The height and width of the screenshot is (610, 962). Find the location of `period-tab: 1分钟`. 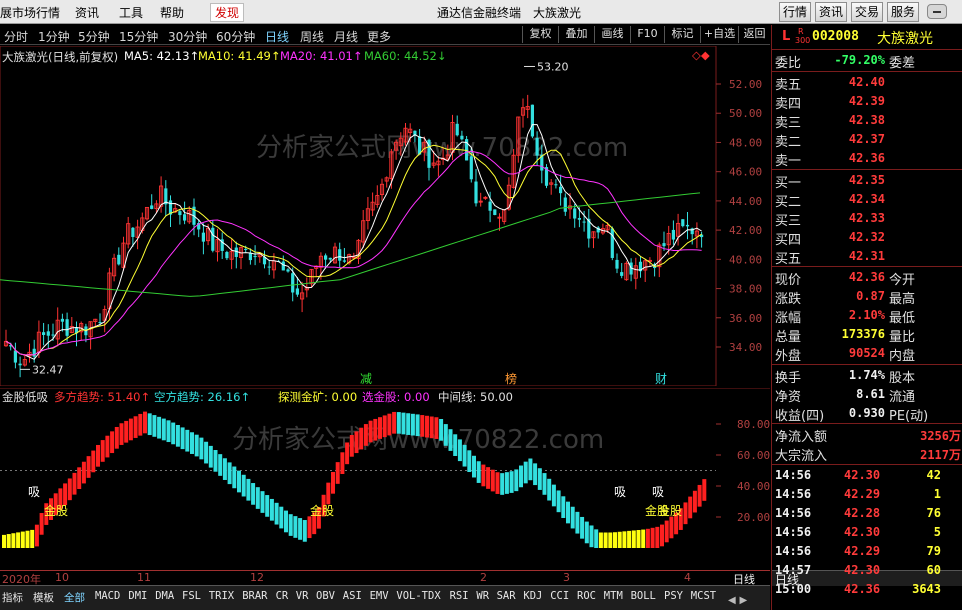

period-tab: 1分钟 is located at coordinates (54, 36).